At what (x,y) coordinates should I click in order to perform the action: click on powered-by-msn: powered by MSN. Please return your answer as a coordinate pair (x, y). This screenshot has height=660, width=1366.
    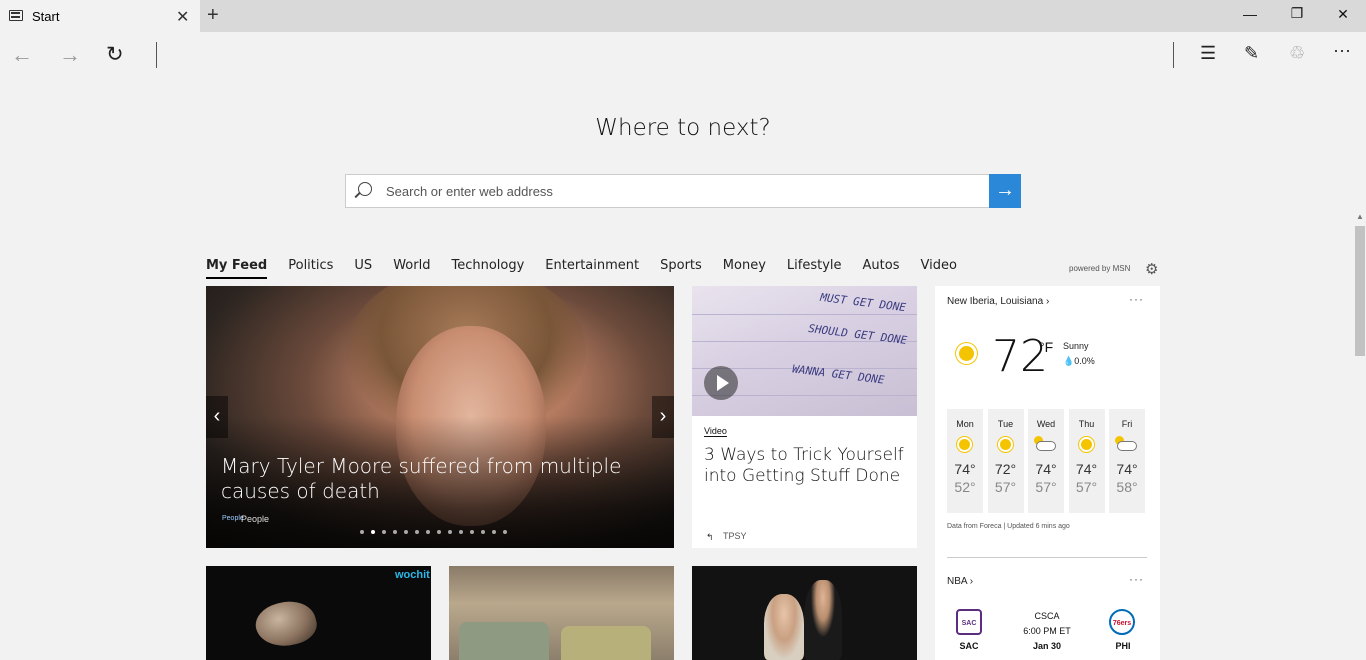
    Looking at the image, I should click on (1099, 268).